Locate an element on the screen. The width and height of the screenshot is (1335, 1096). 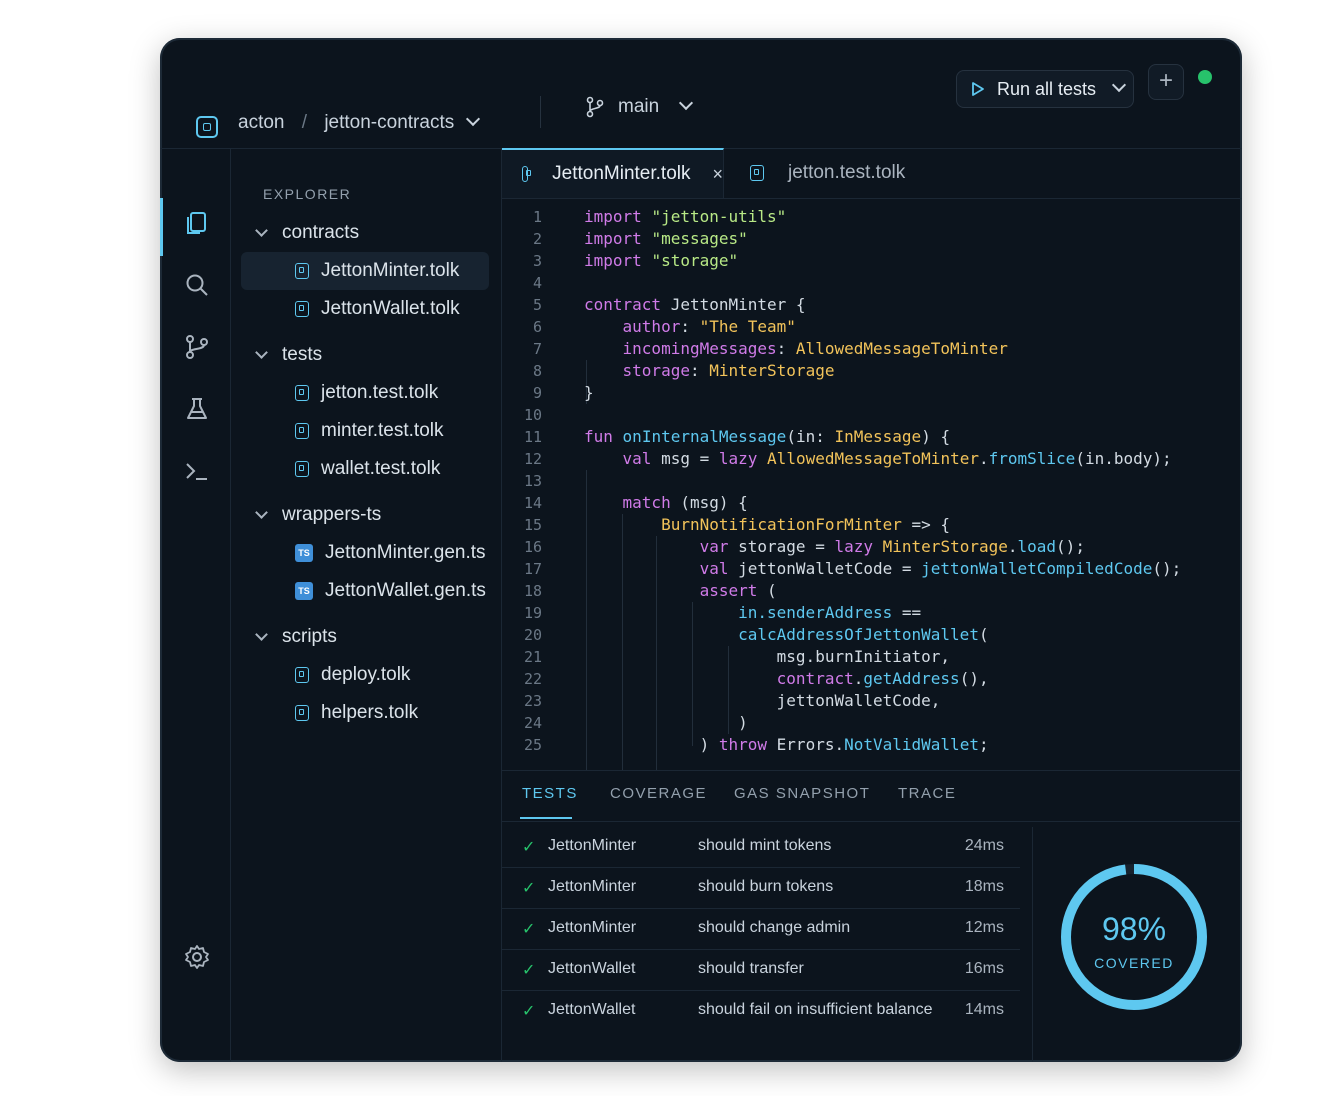
terminal-icon is located at coordinates (197, 471).